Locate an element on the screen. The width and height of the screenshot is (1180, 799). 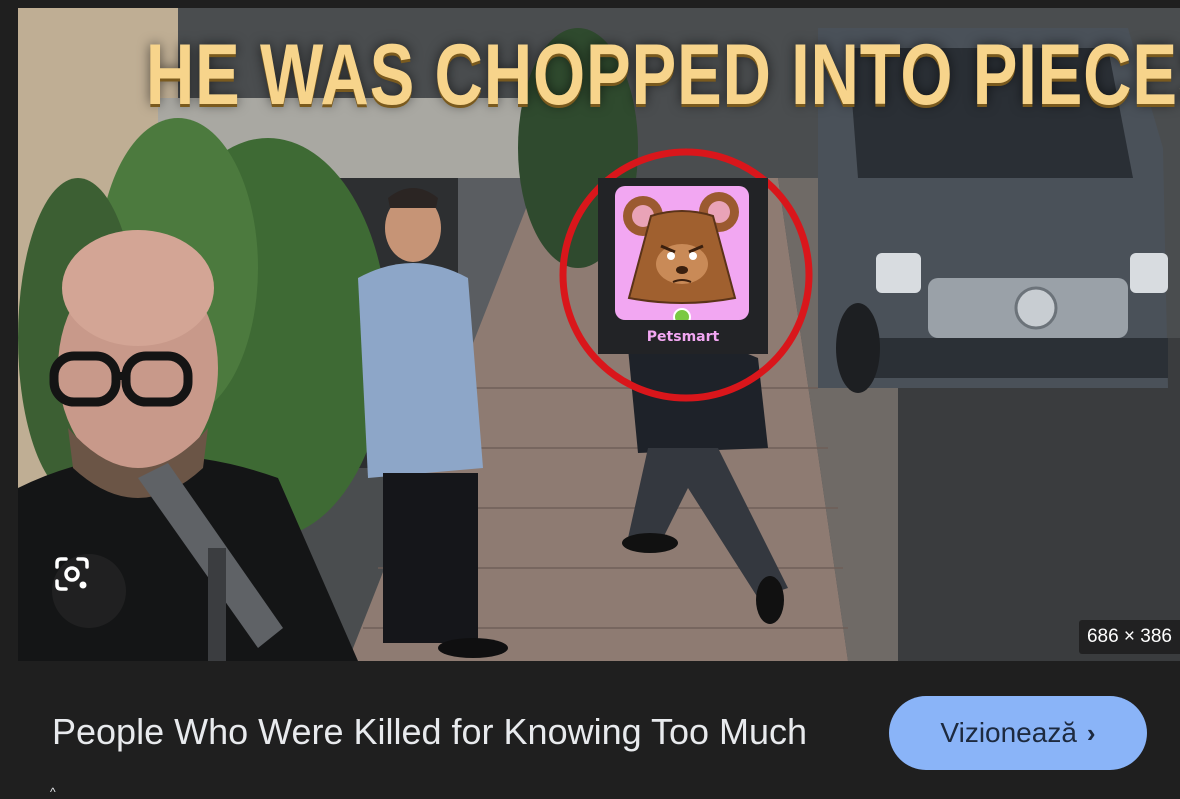
petsmart-badge: Petsmart is located at coordinates (683, 266).